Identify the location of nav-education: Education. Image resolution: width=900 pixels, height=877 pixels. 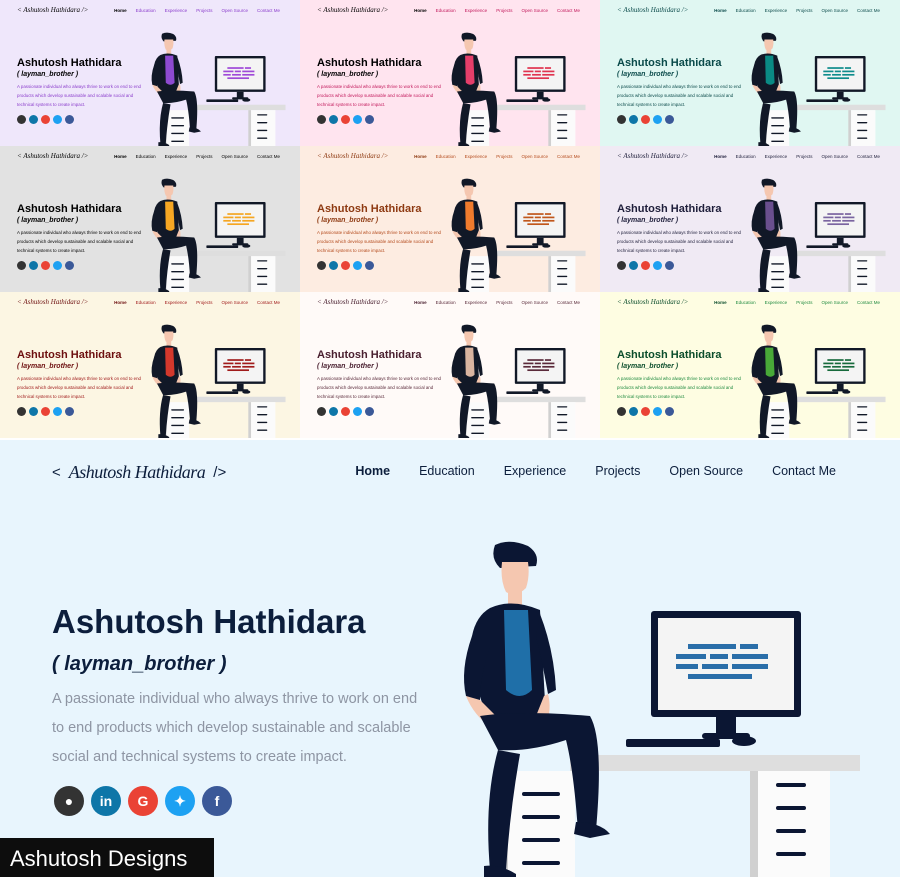
(447, 471).